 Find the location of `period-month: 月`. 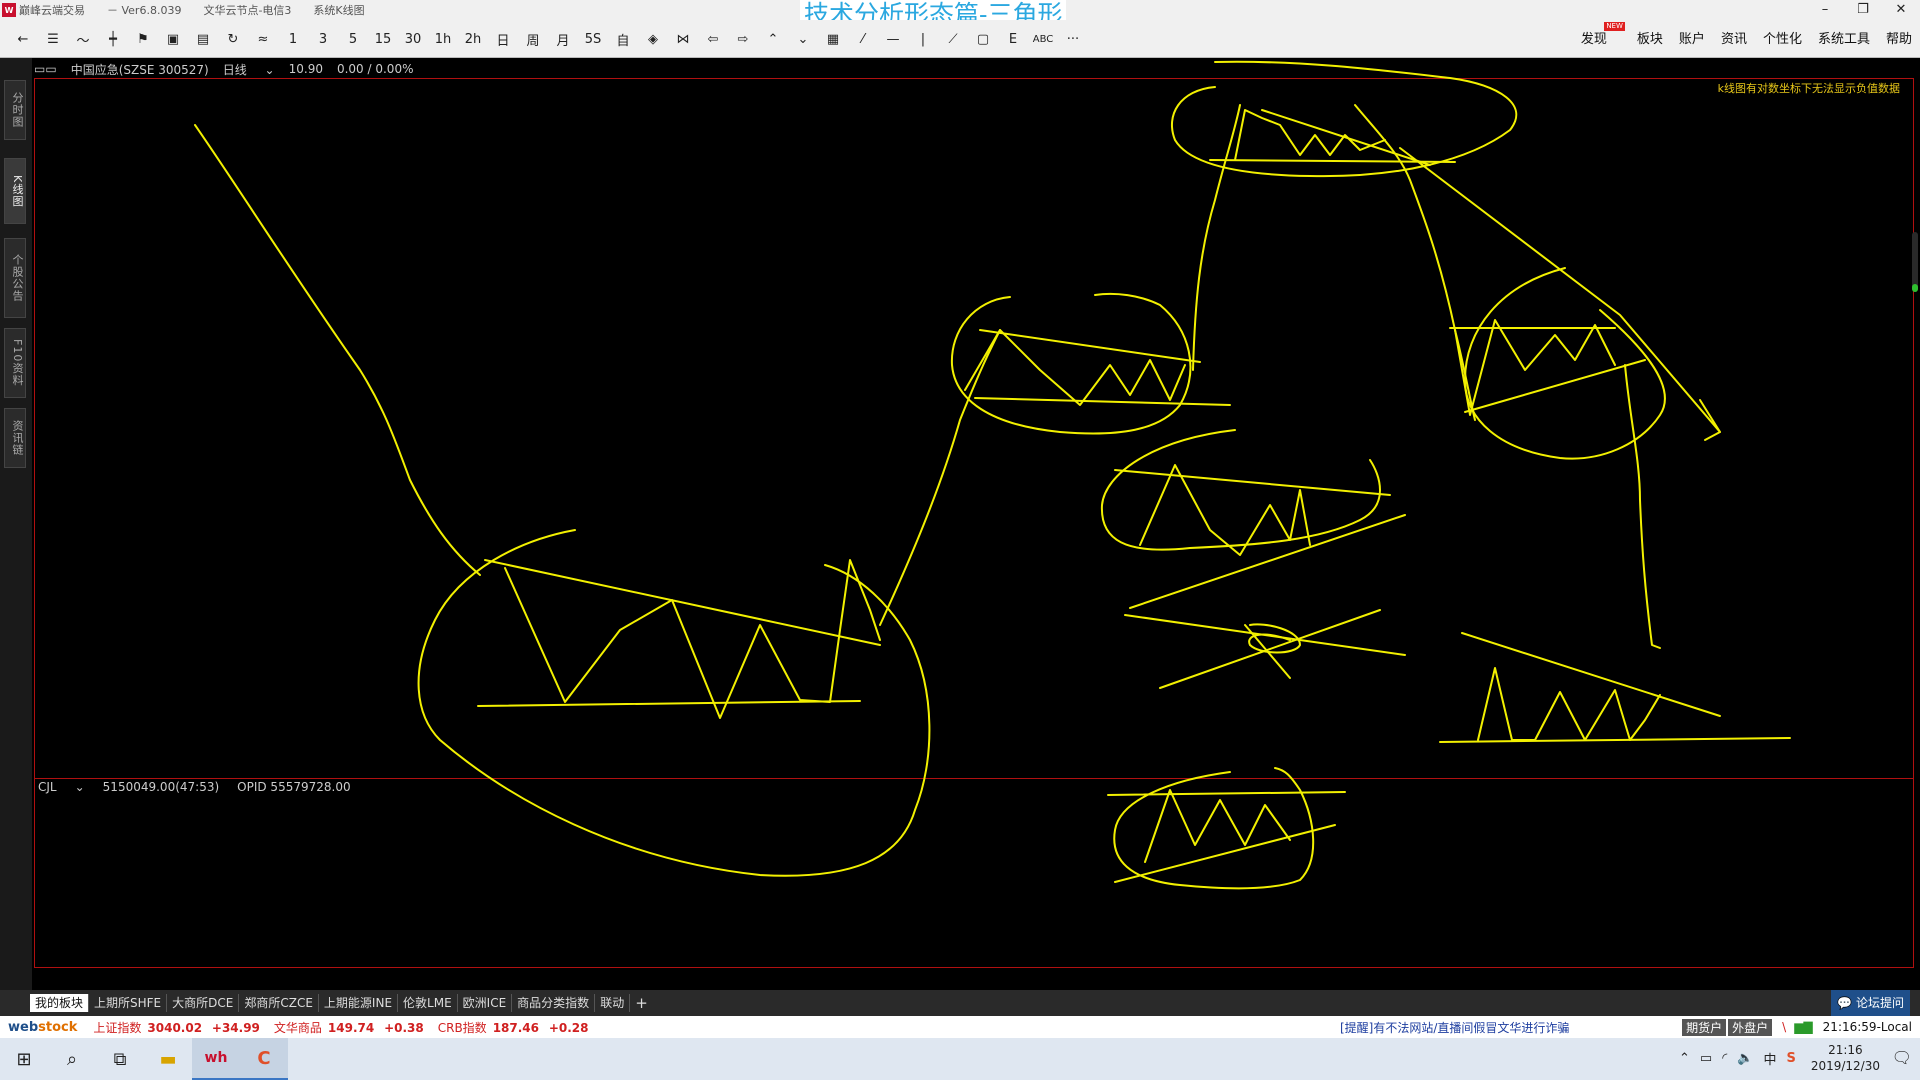

period-month: 月 is located at coordinates (563, 39).